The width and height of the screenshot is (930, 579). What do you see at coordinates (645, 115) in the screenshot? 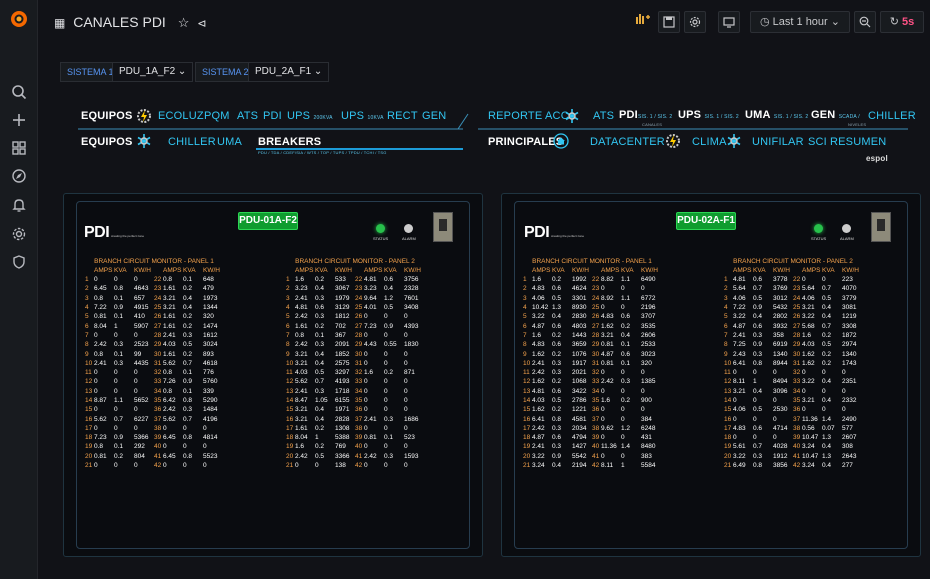
I see `nav-link-pdi-2: PDISIS. 1 / SIS. 2` at bounding box center [645, 115].